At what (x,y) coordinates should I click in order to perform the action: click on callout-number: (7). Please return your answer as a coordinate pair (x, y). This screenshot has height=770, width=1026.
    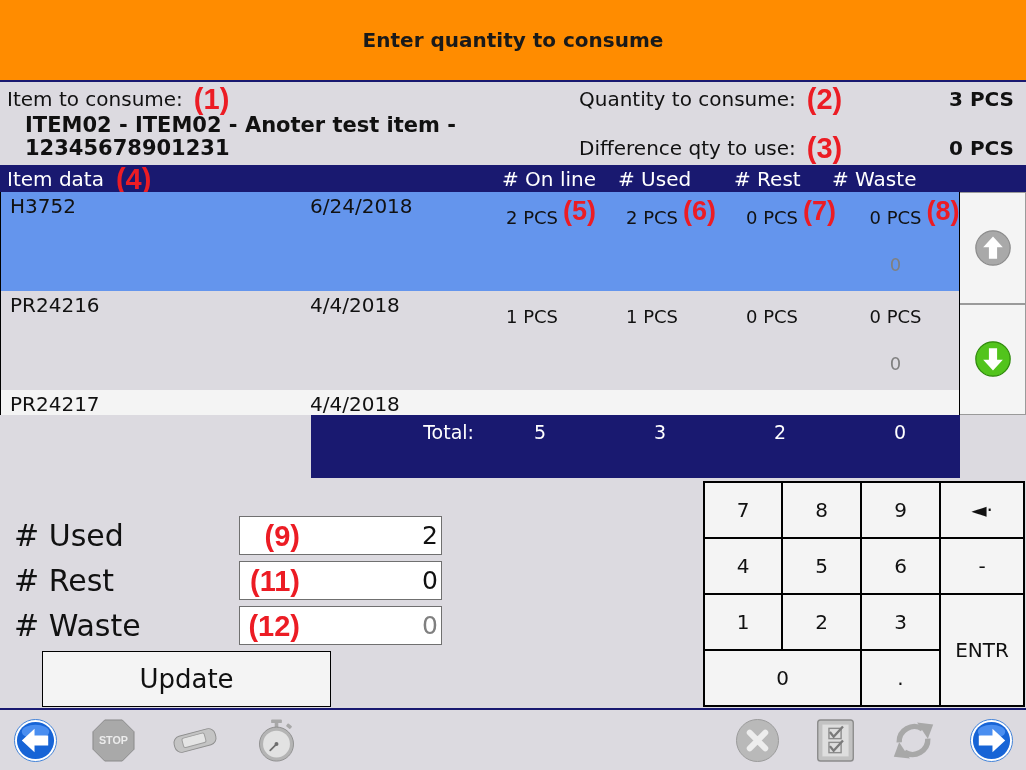
    Looking at the image, I should click on (819, 211).